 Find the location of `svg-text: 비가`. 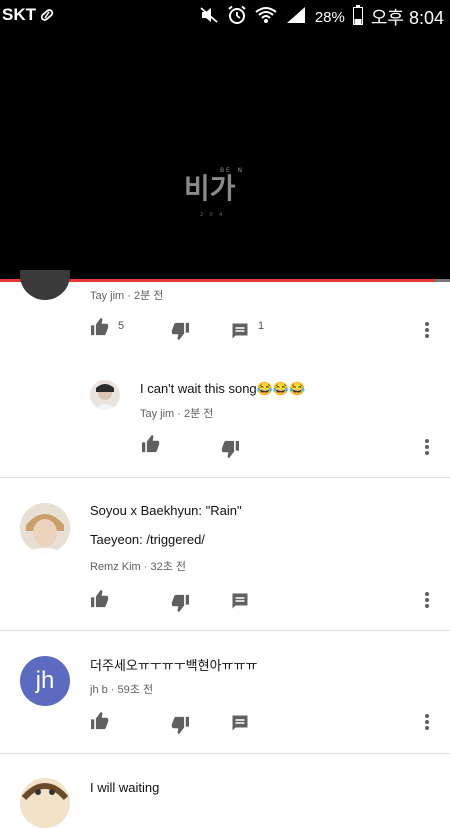

svg-text: 비가 is located at coordinates (210, 188).